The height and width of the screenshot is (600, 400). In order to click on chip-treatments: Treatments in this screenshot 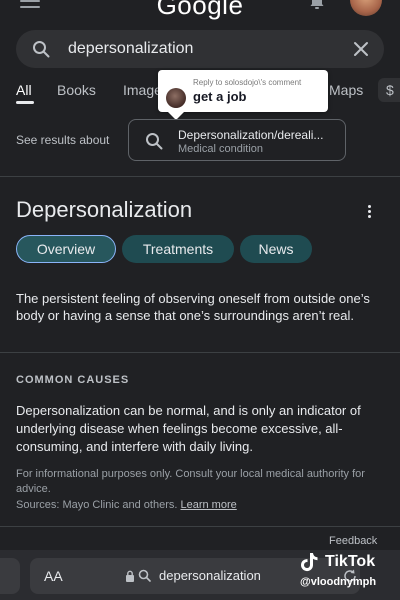, I will do `click(178, 249)`.